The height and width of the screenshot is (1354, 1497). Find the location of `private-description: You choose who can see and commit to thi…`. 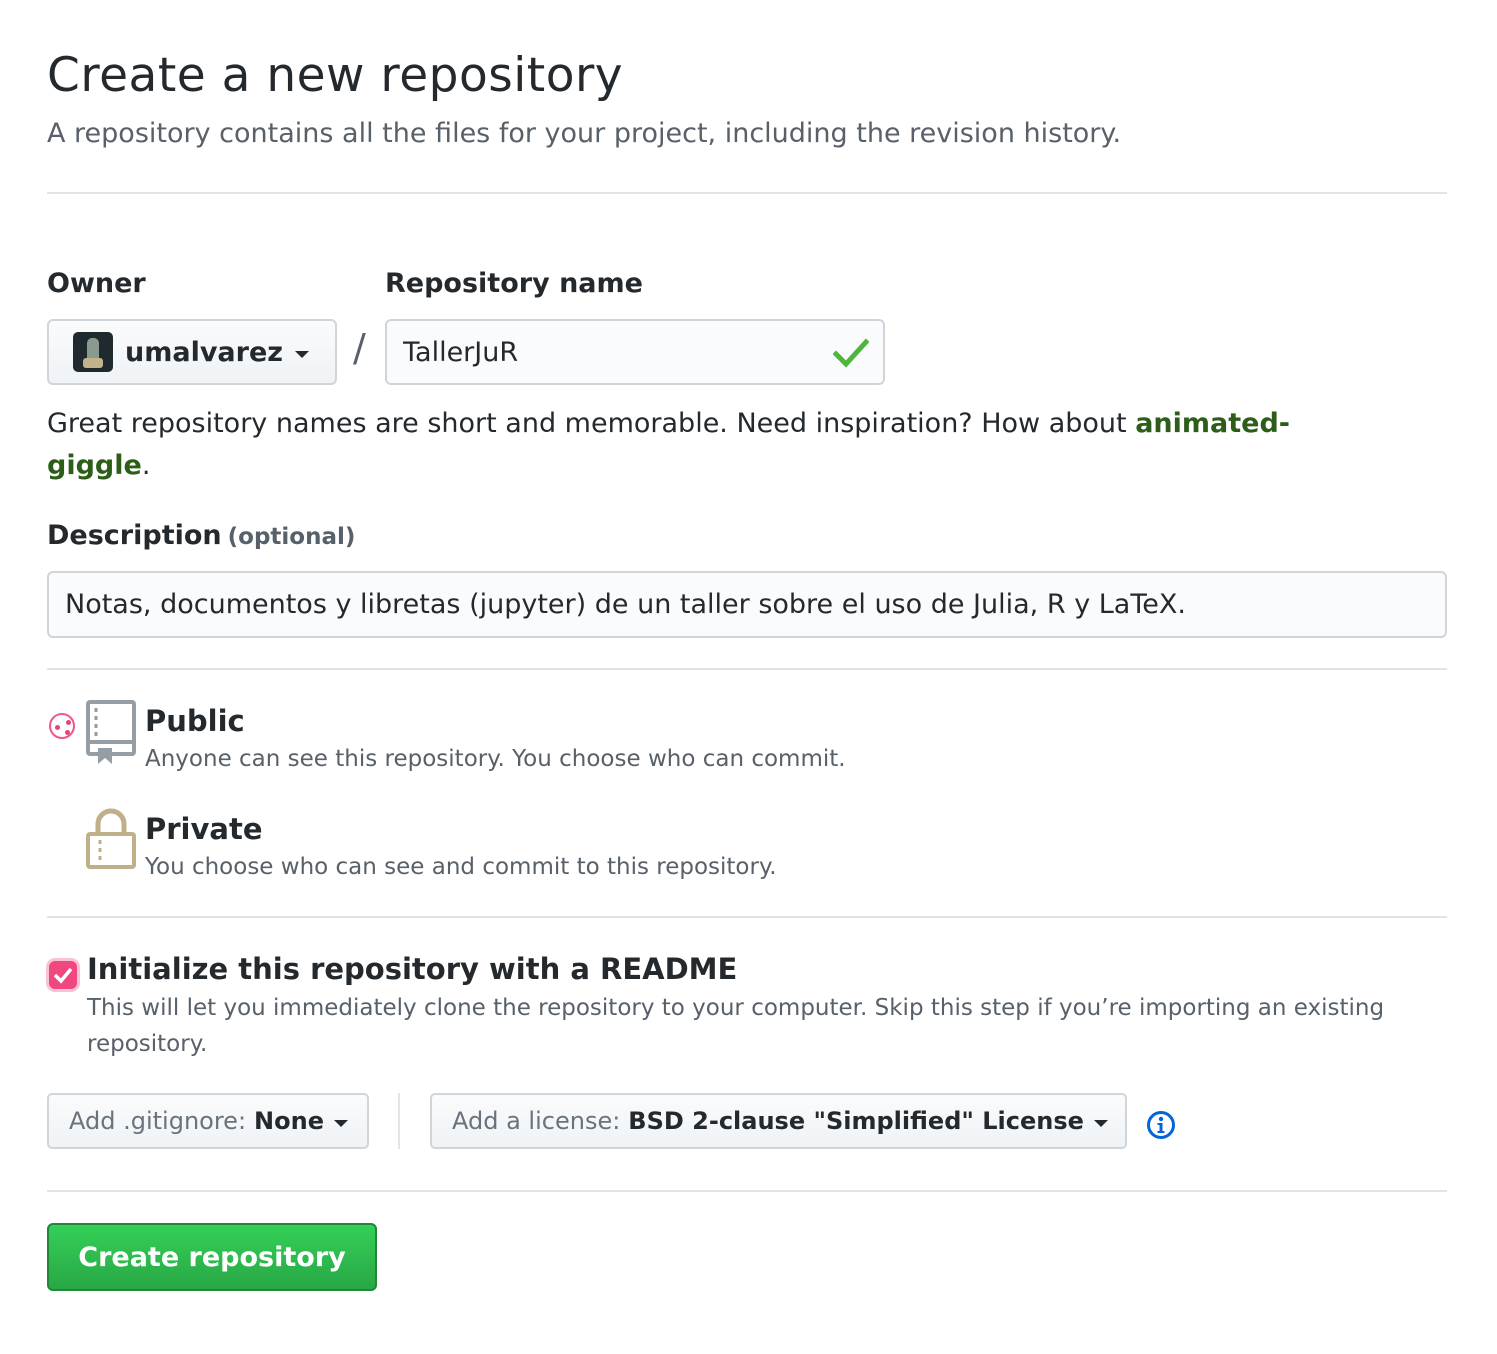

private-description: You choose who can see and commit to thi… is located at coordinates (461, 867).